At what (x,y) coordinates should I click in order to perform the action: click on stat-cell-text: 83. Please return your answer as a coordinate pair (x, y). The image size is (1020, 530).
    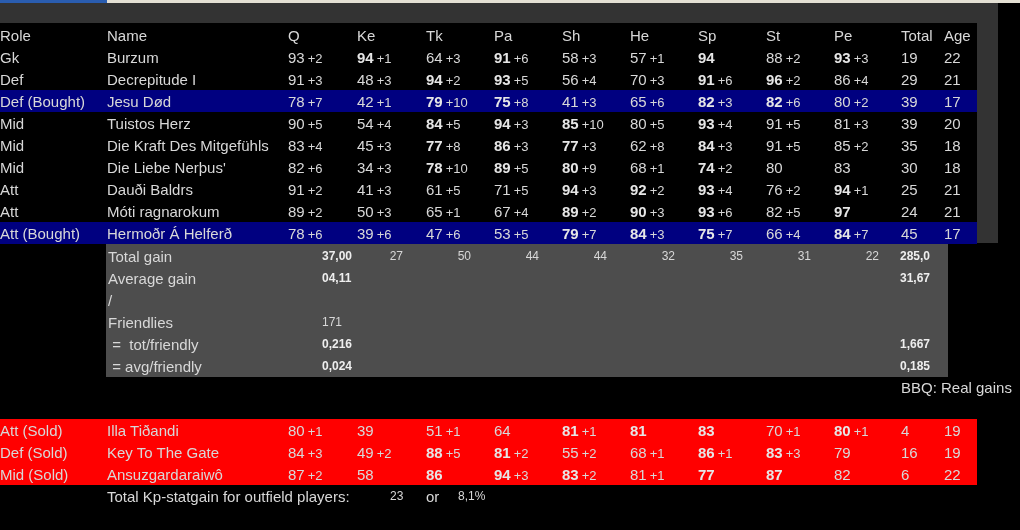
    Looking at the image, I should click on (843, 167).